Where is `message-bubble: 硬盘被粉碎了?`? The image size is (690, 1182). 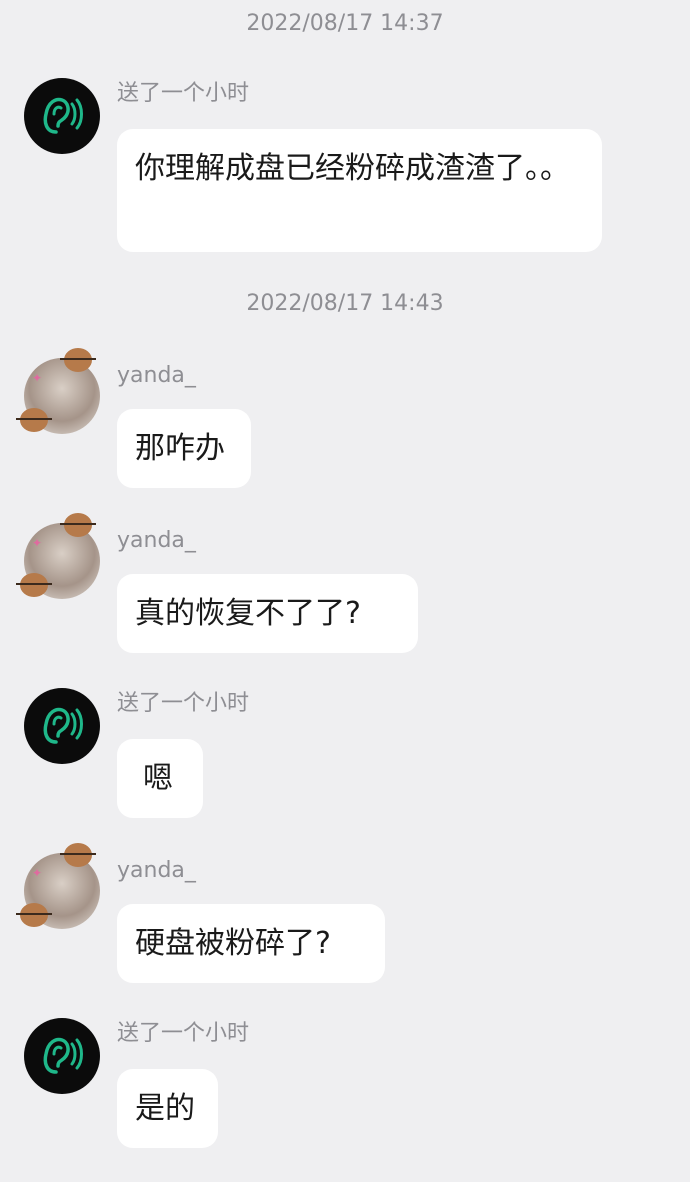
message-bubble: 硬盘被粉碎了? is located at coordinates (251, 943).